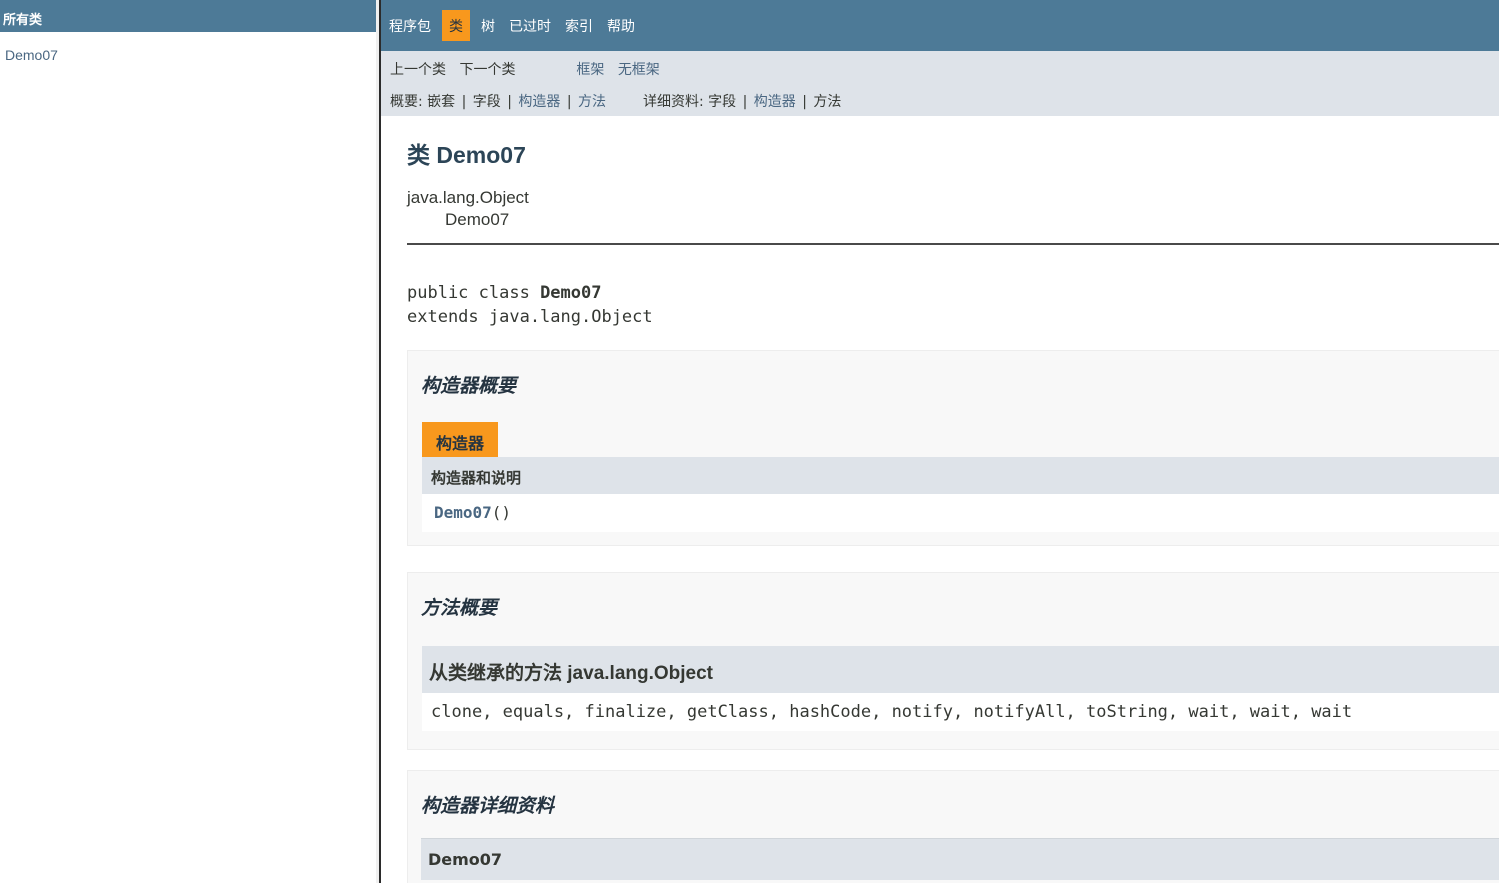 The width and height of the screenshot is (1499, 883). Describe the element at coordinates (960, 513) in the screenshot. I see `table-row: Demo07()` at that location.